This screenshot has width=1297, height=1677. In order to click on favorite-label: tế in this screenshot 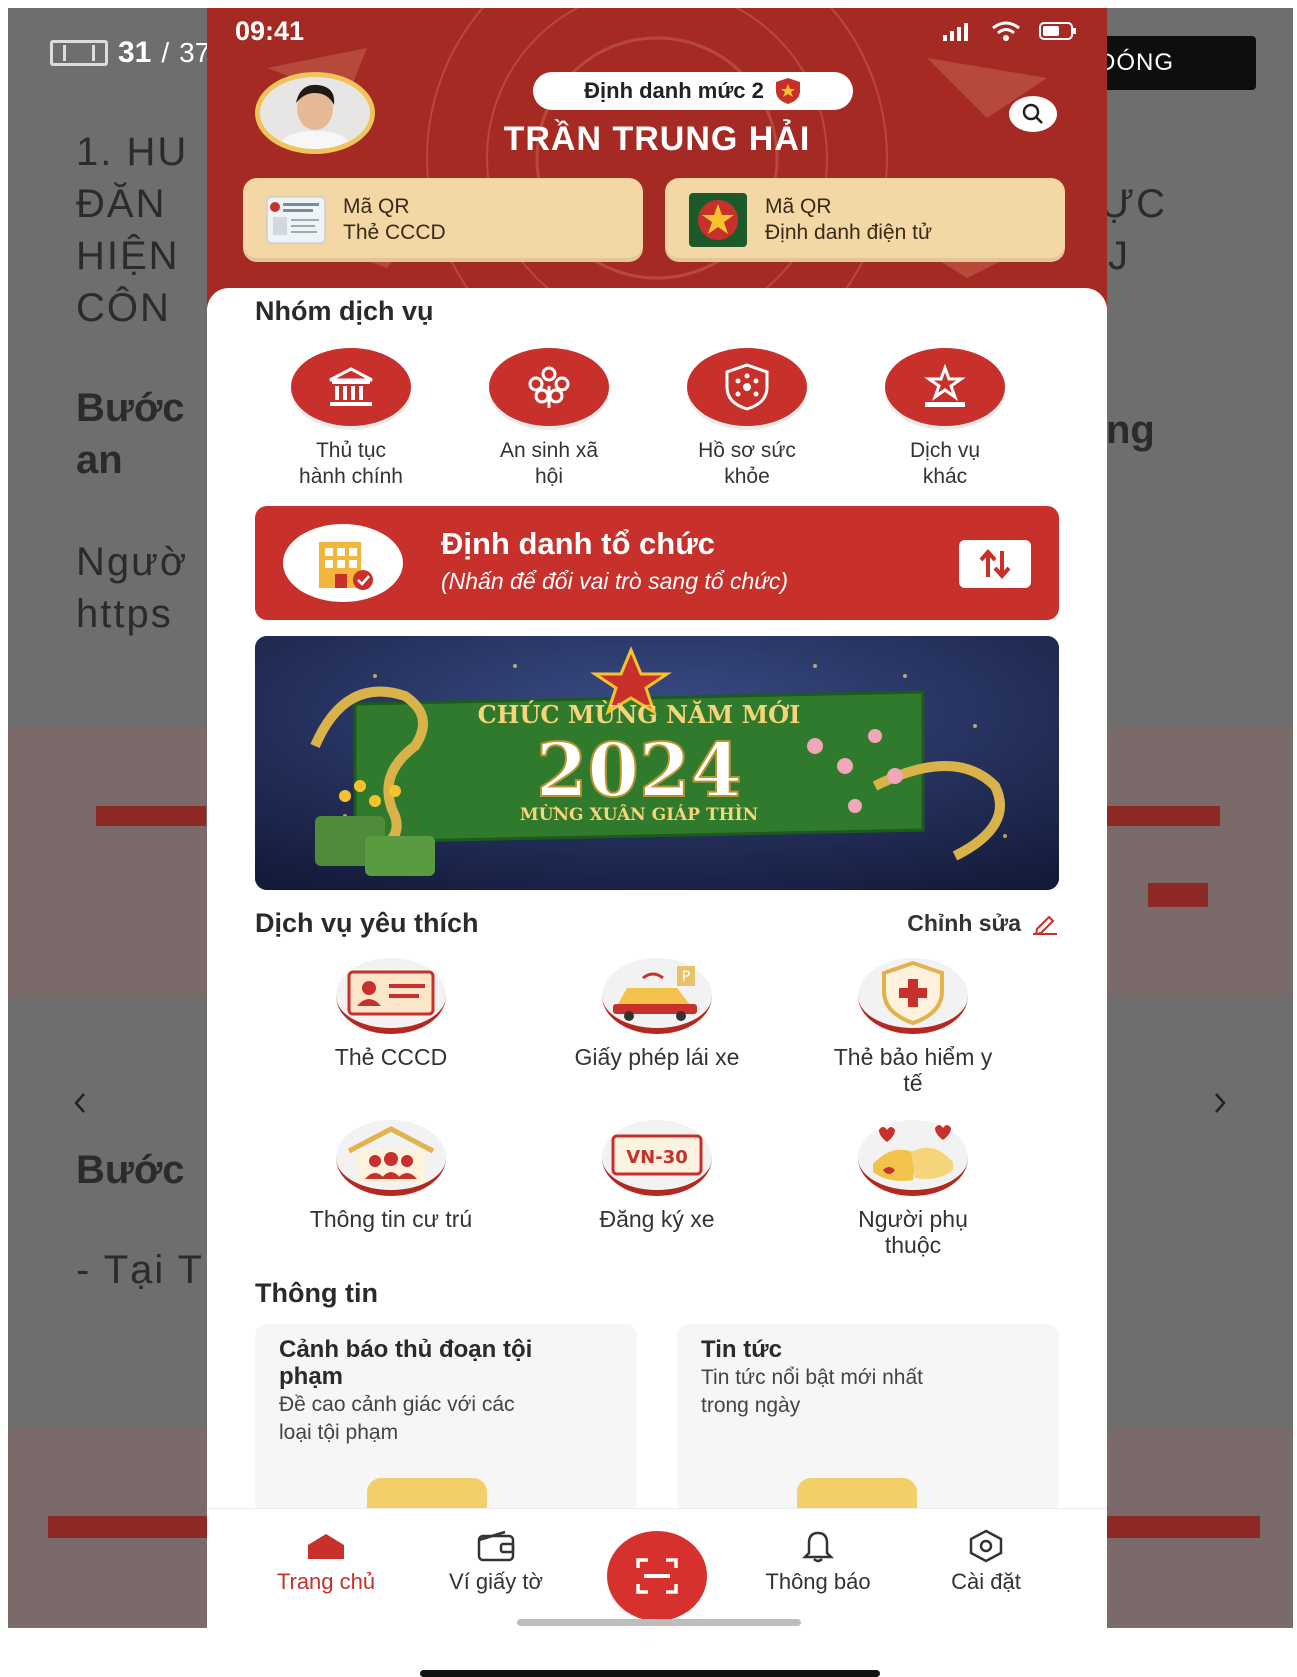, I will do `click(913, 1083)`.